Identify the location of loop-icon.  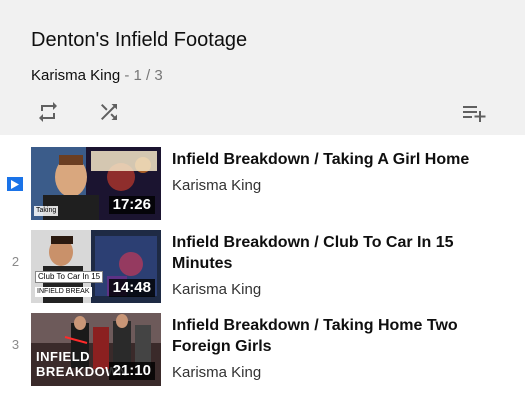
(48, 112).